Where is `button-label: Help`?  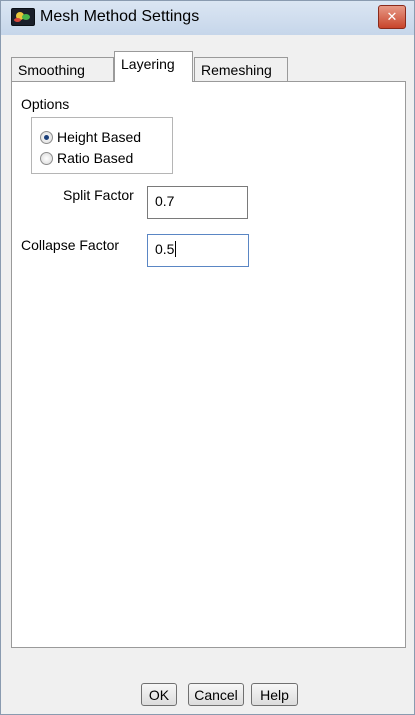 button-label: Help is located at coordinates (274, 694).